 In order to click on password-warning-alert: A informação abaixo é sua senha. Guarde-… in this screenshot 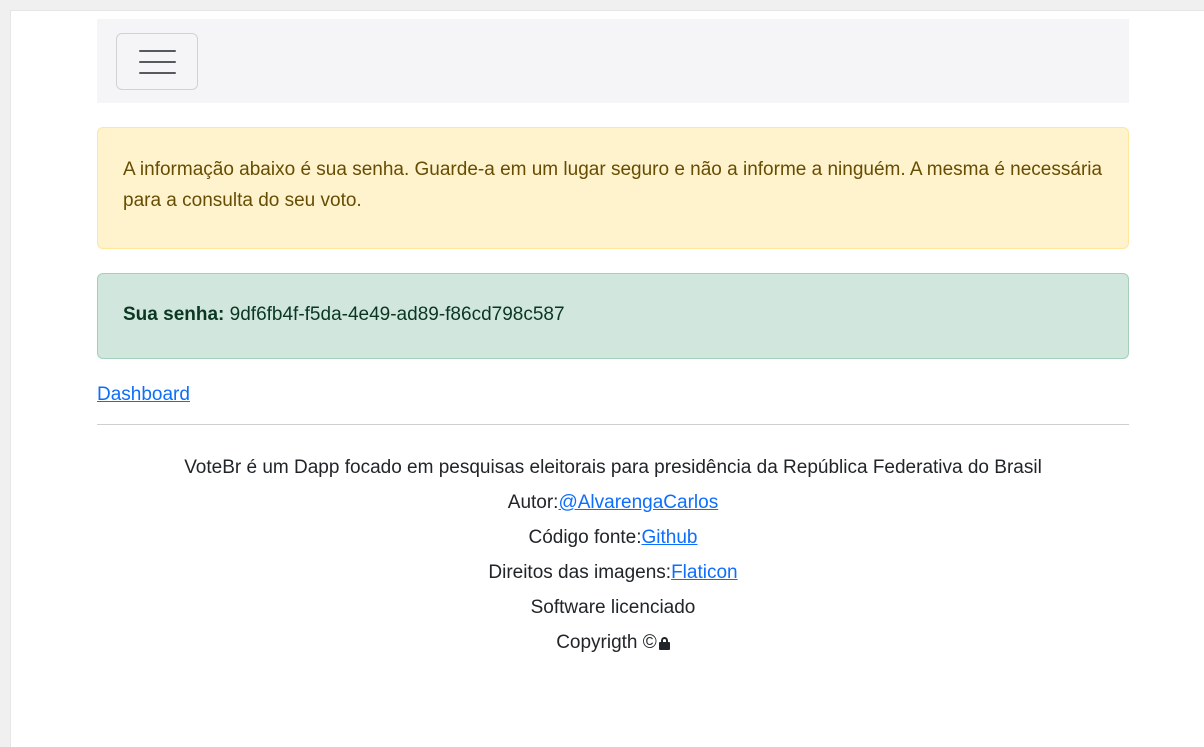, I will do `click(613, 188)`.